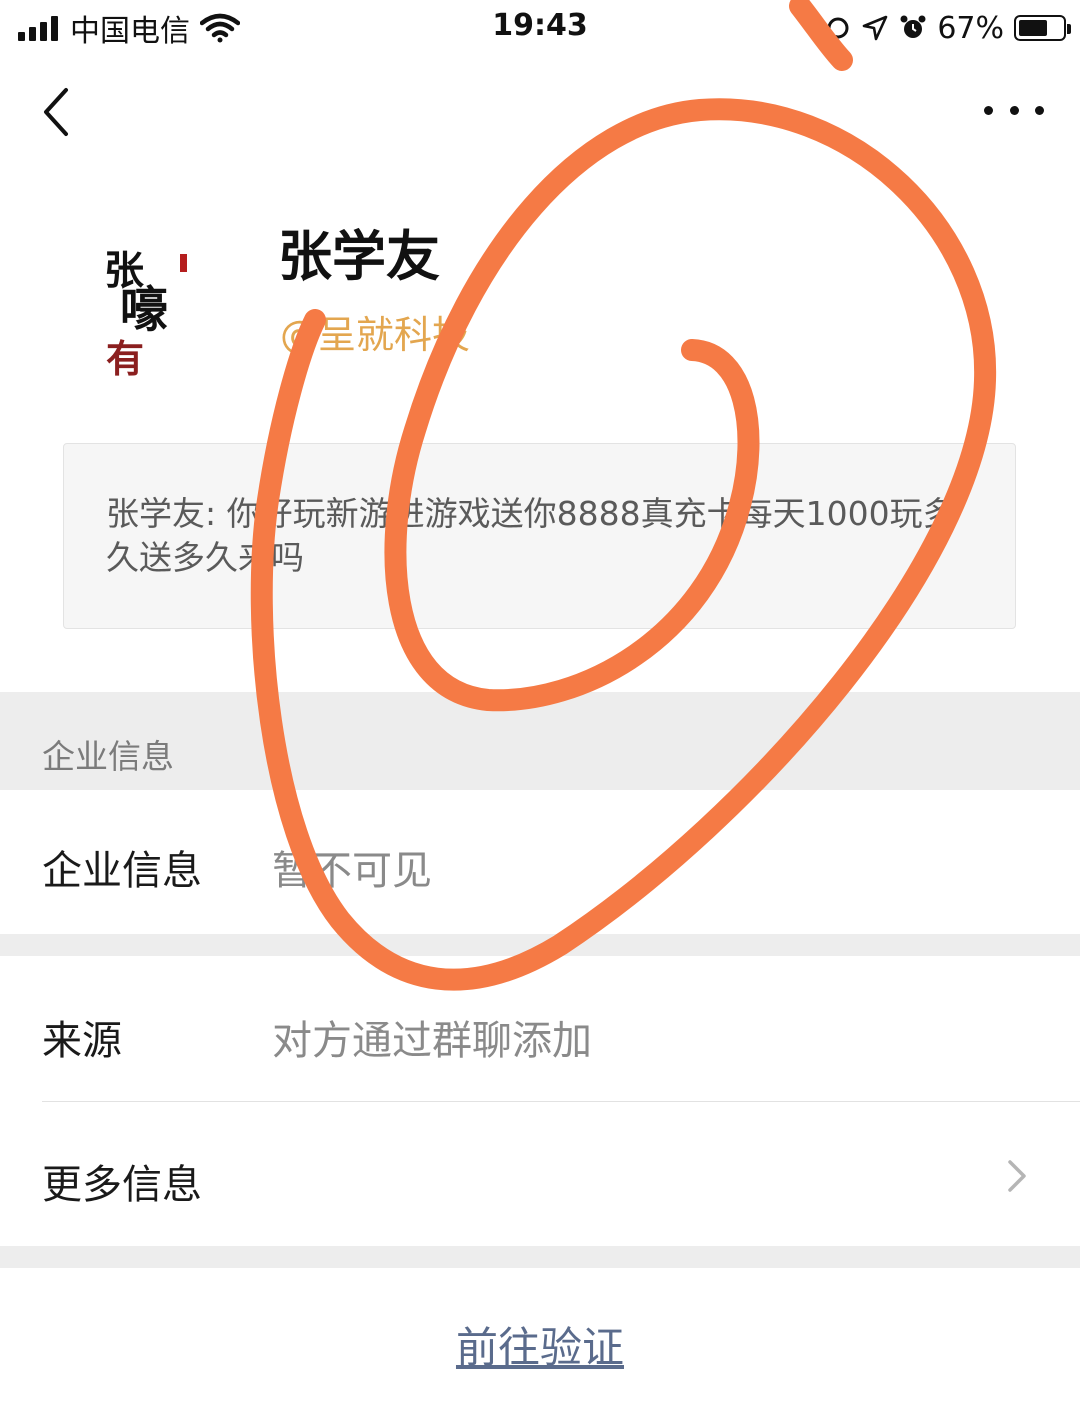  I want to click on company-name: @呈就科技, so click(375, 331).